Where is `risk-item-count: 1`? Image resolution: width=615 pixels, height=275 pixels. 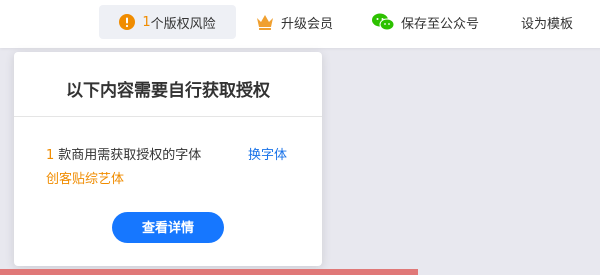 risk-item-count: 1 is located at coordinates (50, 155).